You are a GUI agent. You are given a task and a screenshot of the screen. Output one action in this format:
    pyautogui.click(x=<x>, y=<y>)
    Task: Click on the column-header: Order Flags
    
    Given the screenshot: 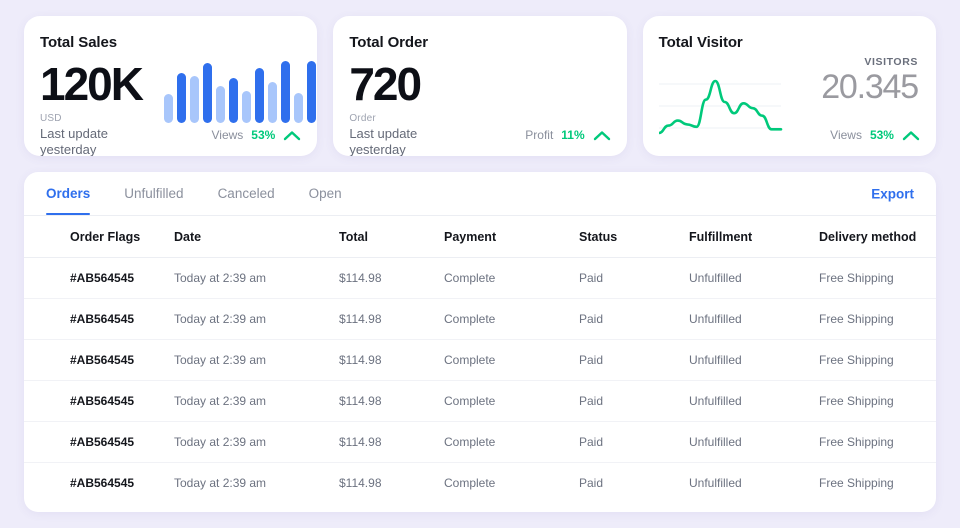 What is the action you would take?
    pyautogui.click(x=99, y=237)
    